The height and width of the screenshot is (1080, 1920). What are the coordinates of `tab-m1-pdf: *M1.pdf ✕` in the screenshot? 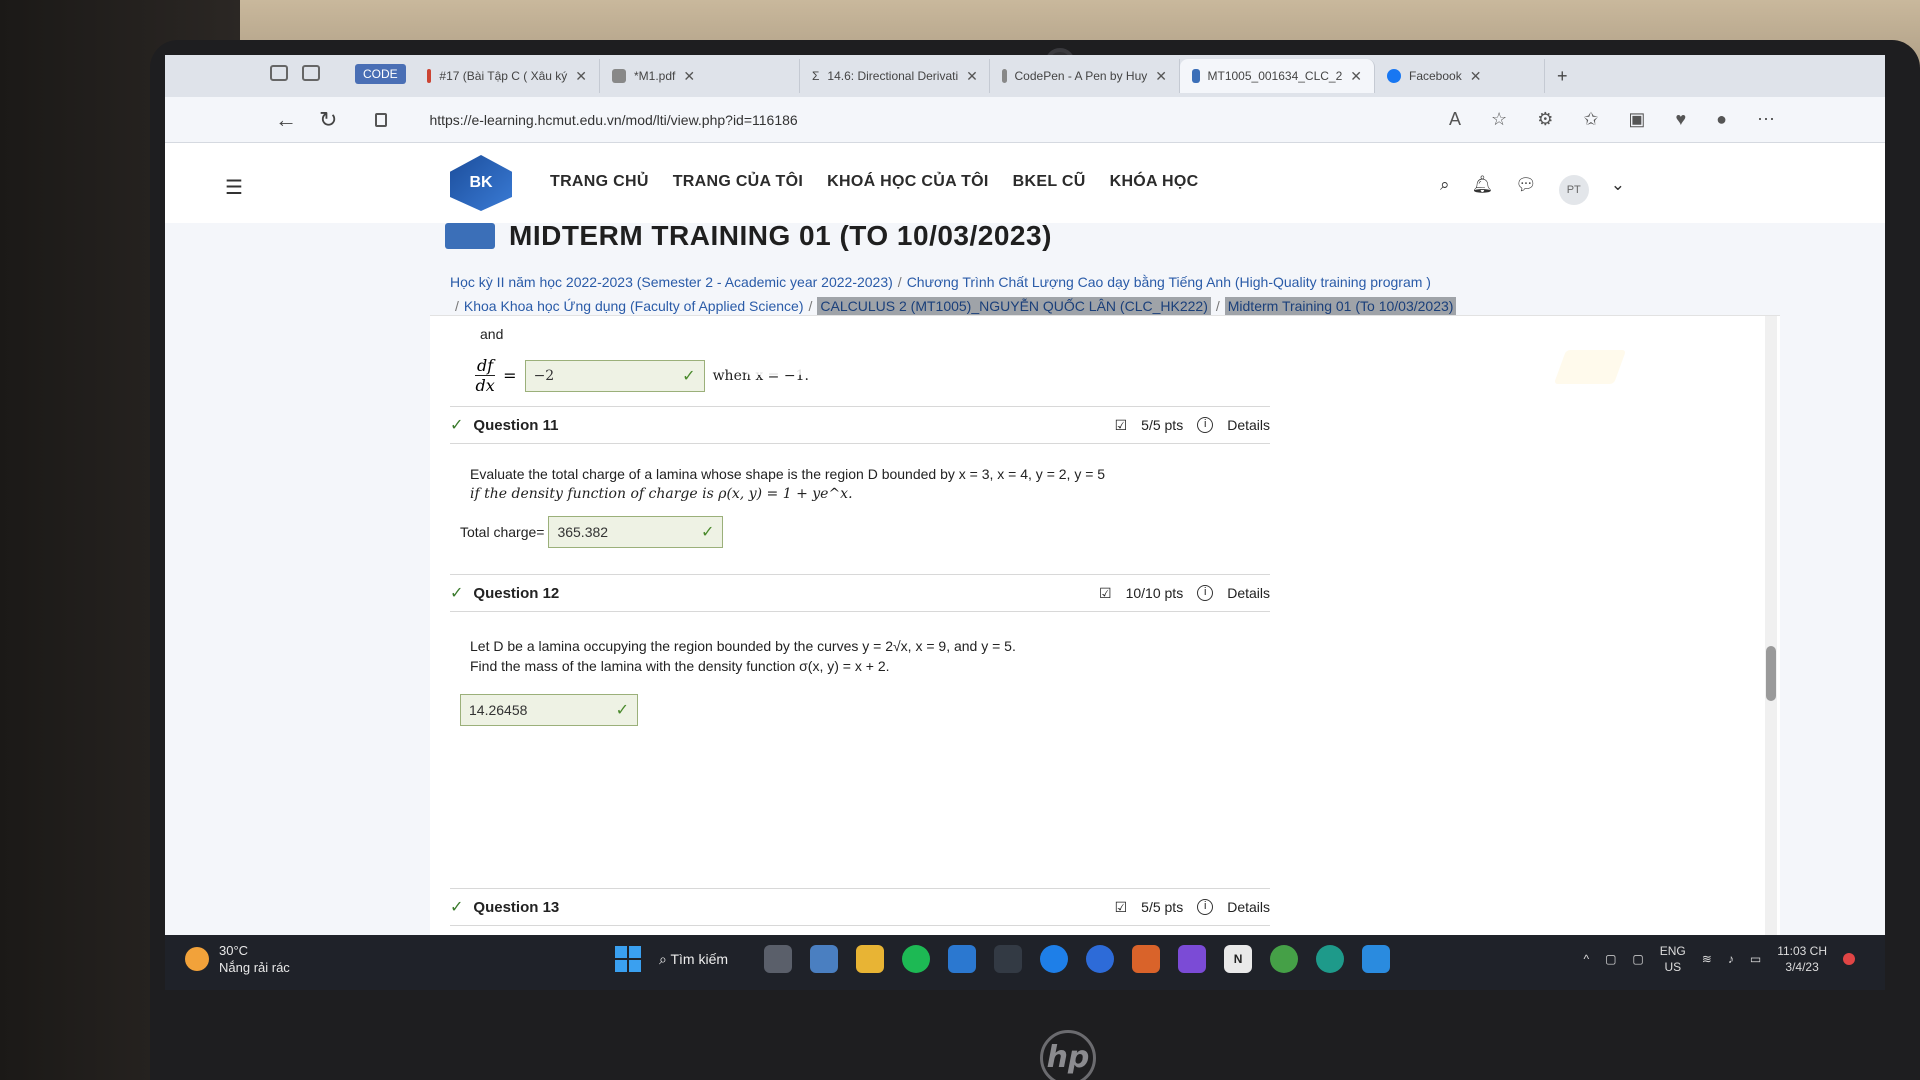 It's located at (700, 76).